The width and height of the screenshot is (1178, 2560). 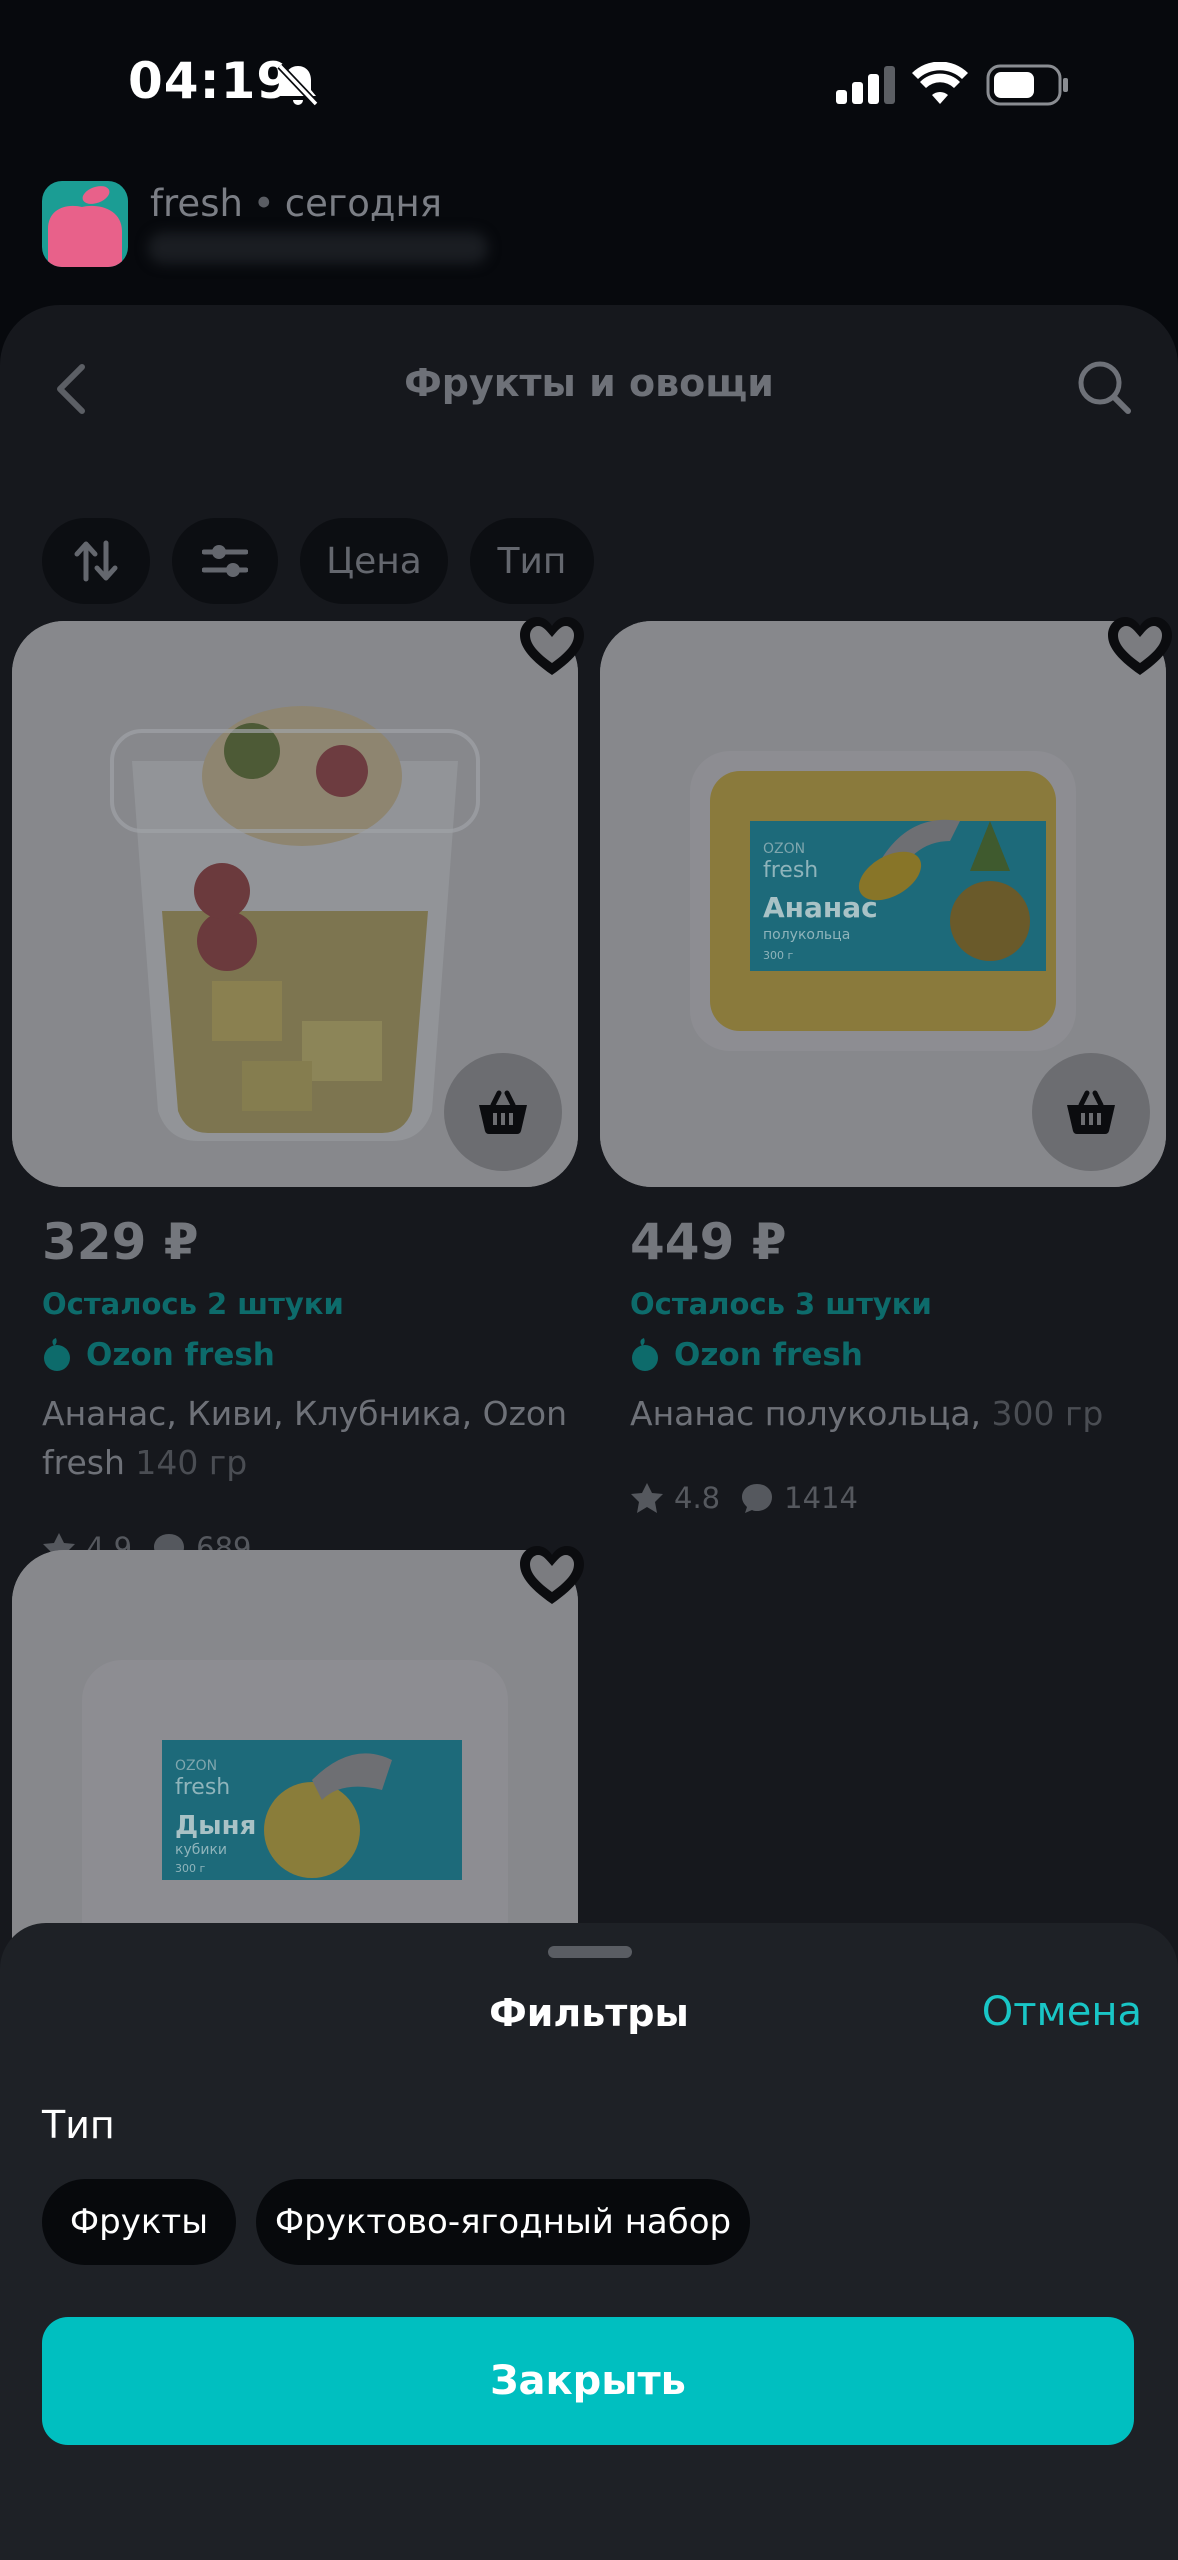 What do you see at coordinates (588, 2381) in the screenshot?
I see `close-button: Закрыть` at bounding box center [588, 2381].